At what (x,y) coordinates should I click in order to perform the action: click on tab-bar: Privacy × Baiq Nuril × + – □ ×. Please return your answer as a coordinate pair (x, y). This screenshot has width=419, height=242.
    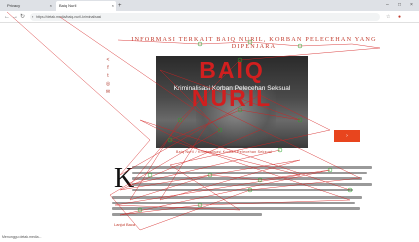
    Looking at the image, I should click on (209, 5).